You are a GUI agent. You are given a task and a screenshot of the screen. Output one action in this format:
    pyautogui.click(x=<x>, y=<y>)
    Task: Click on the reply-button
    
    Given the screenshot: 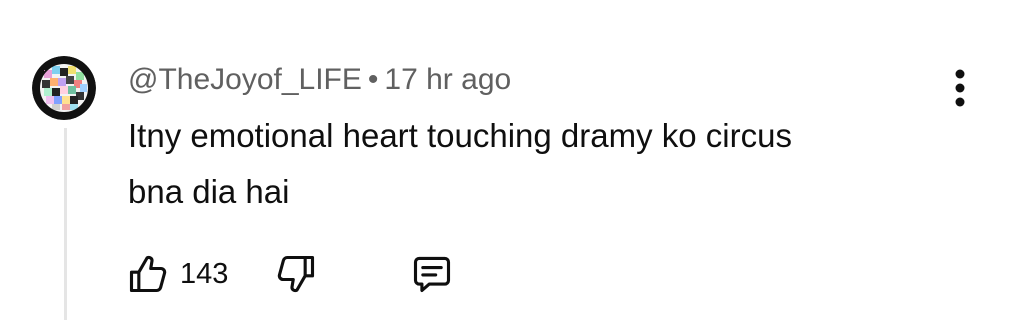 What is the action you would take?
    pyautogui.click(x=432, y=274)
    